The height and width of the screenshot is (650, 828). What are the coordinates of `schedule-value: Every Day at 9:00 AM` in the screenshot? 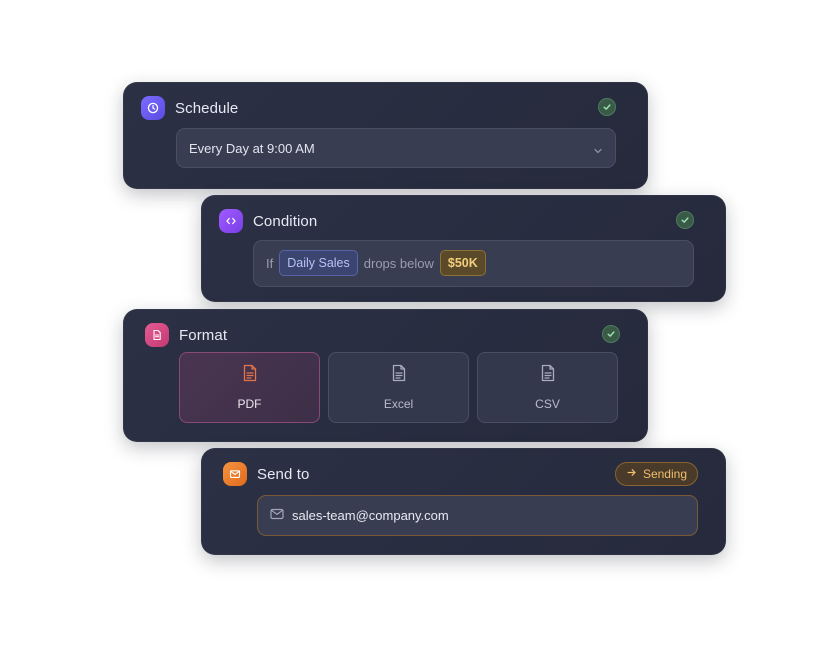 It's located at (252, 148).